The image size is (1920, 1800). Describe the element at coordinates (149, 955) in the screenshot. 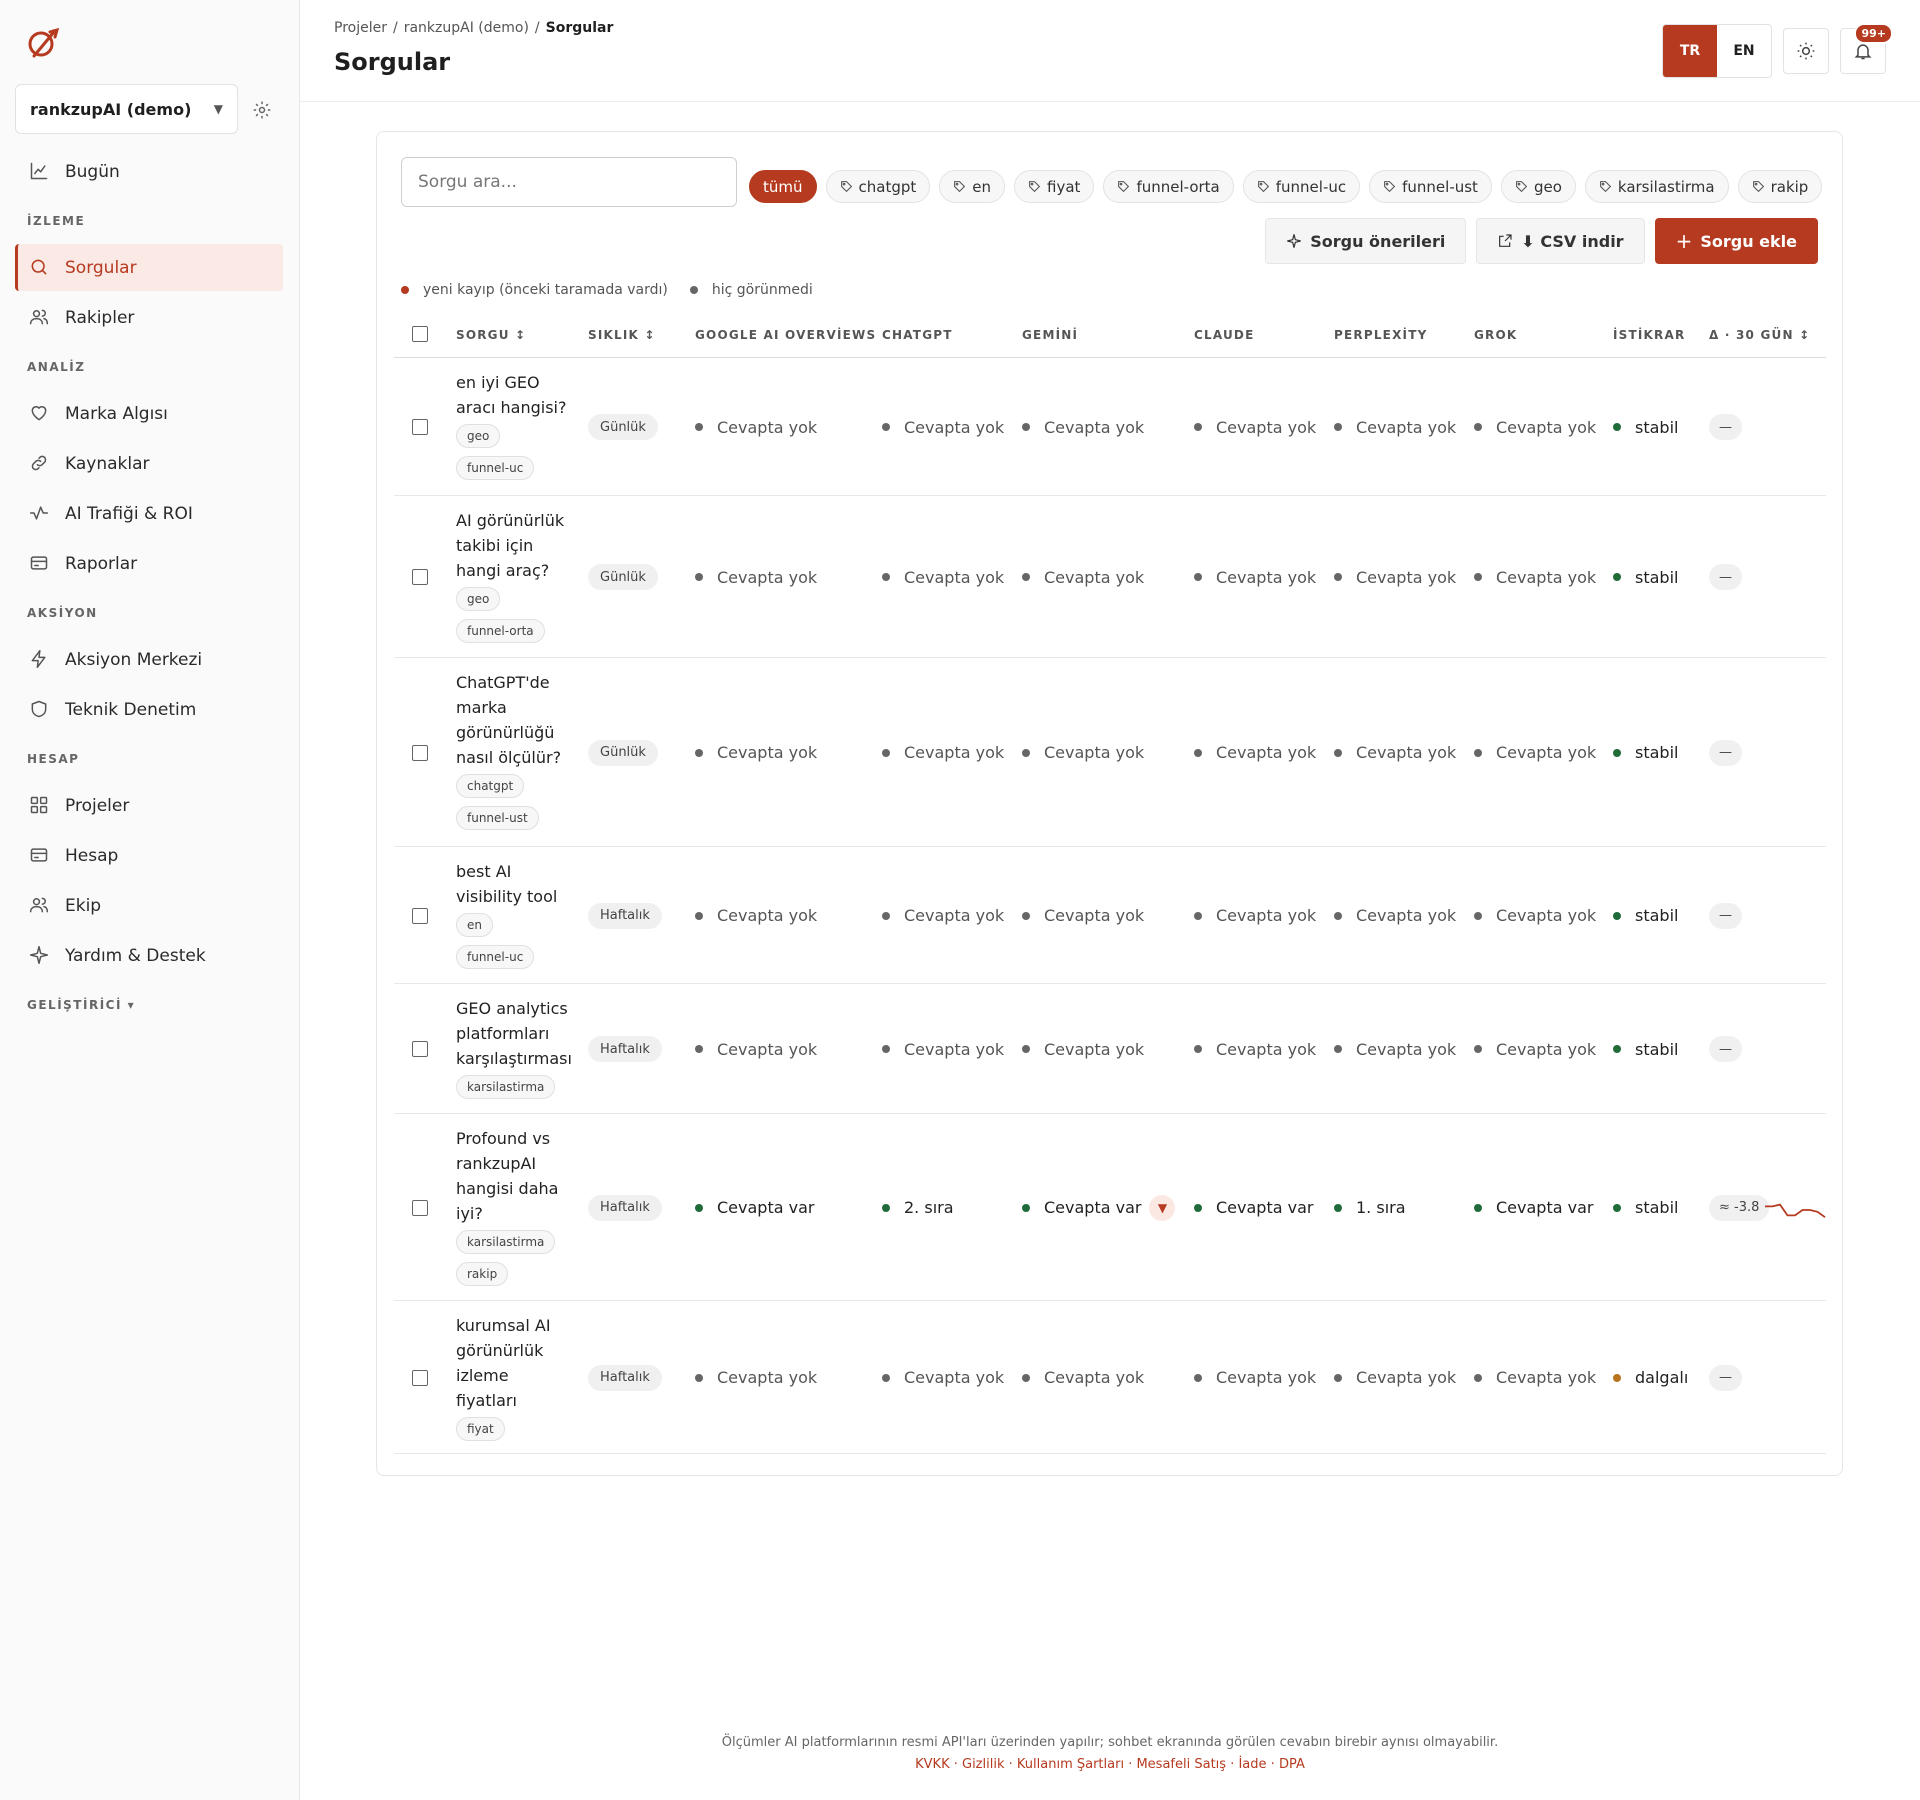

I see `sidebar-item-yardım-destek: Yardım & Destek` at that location.